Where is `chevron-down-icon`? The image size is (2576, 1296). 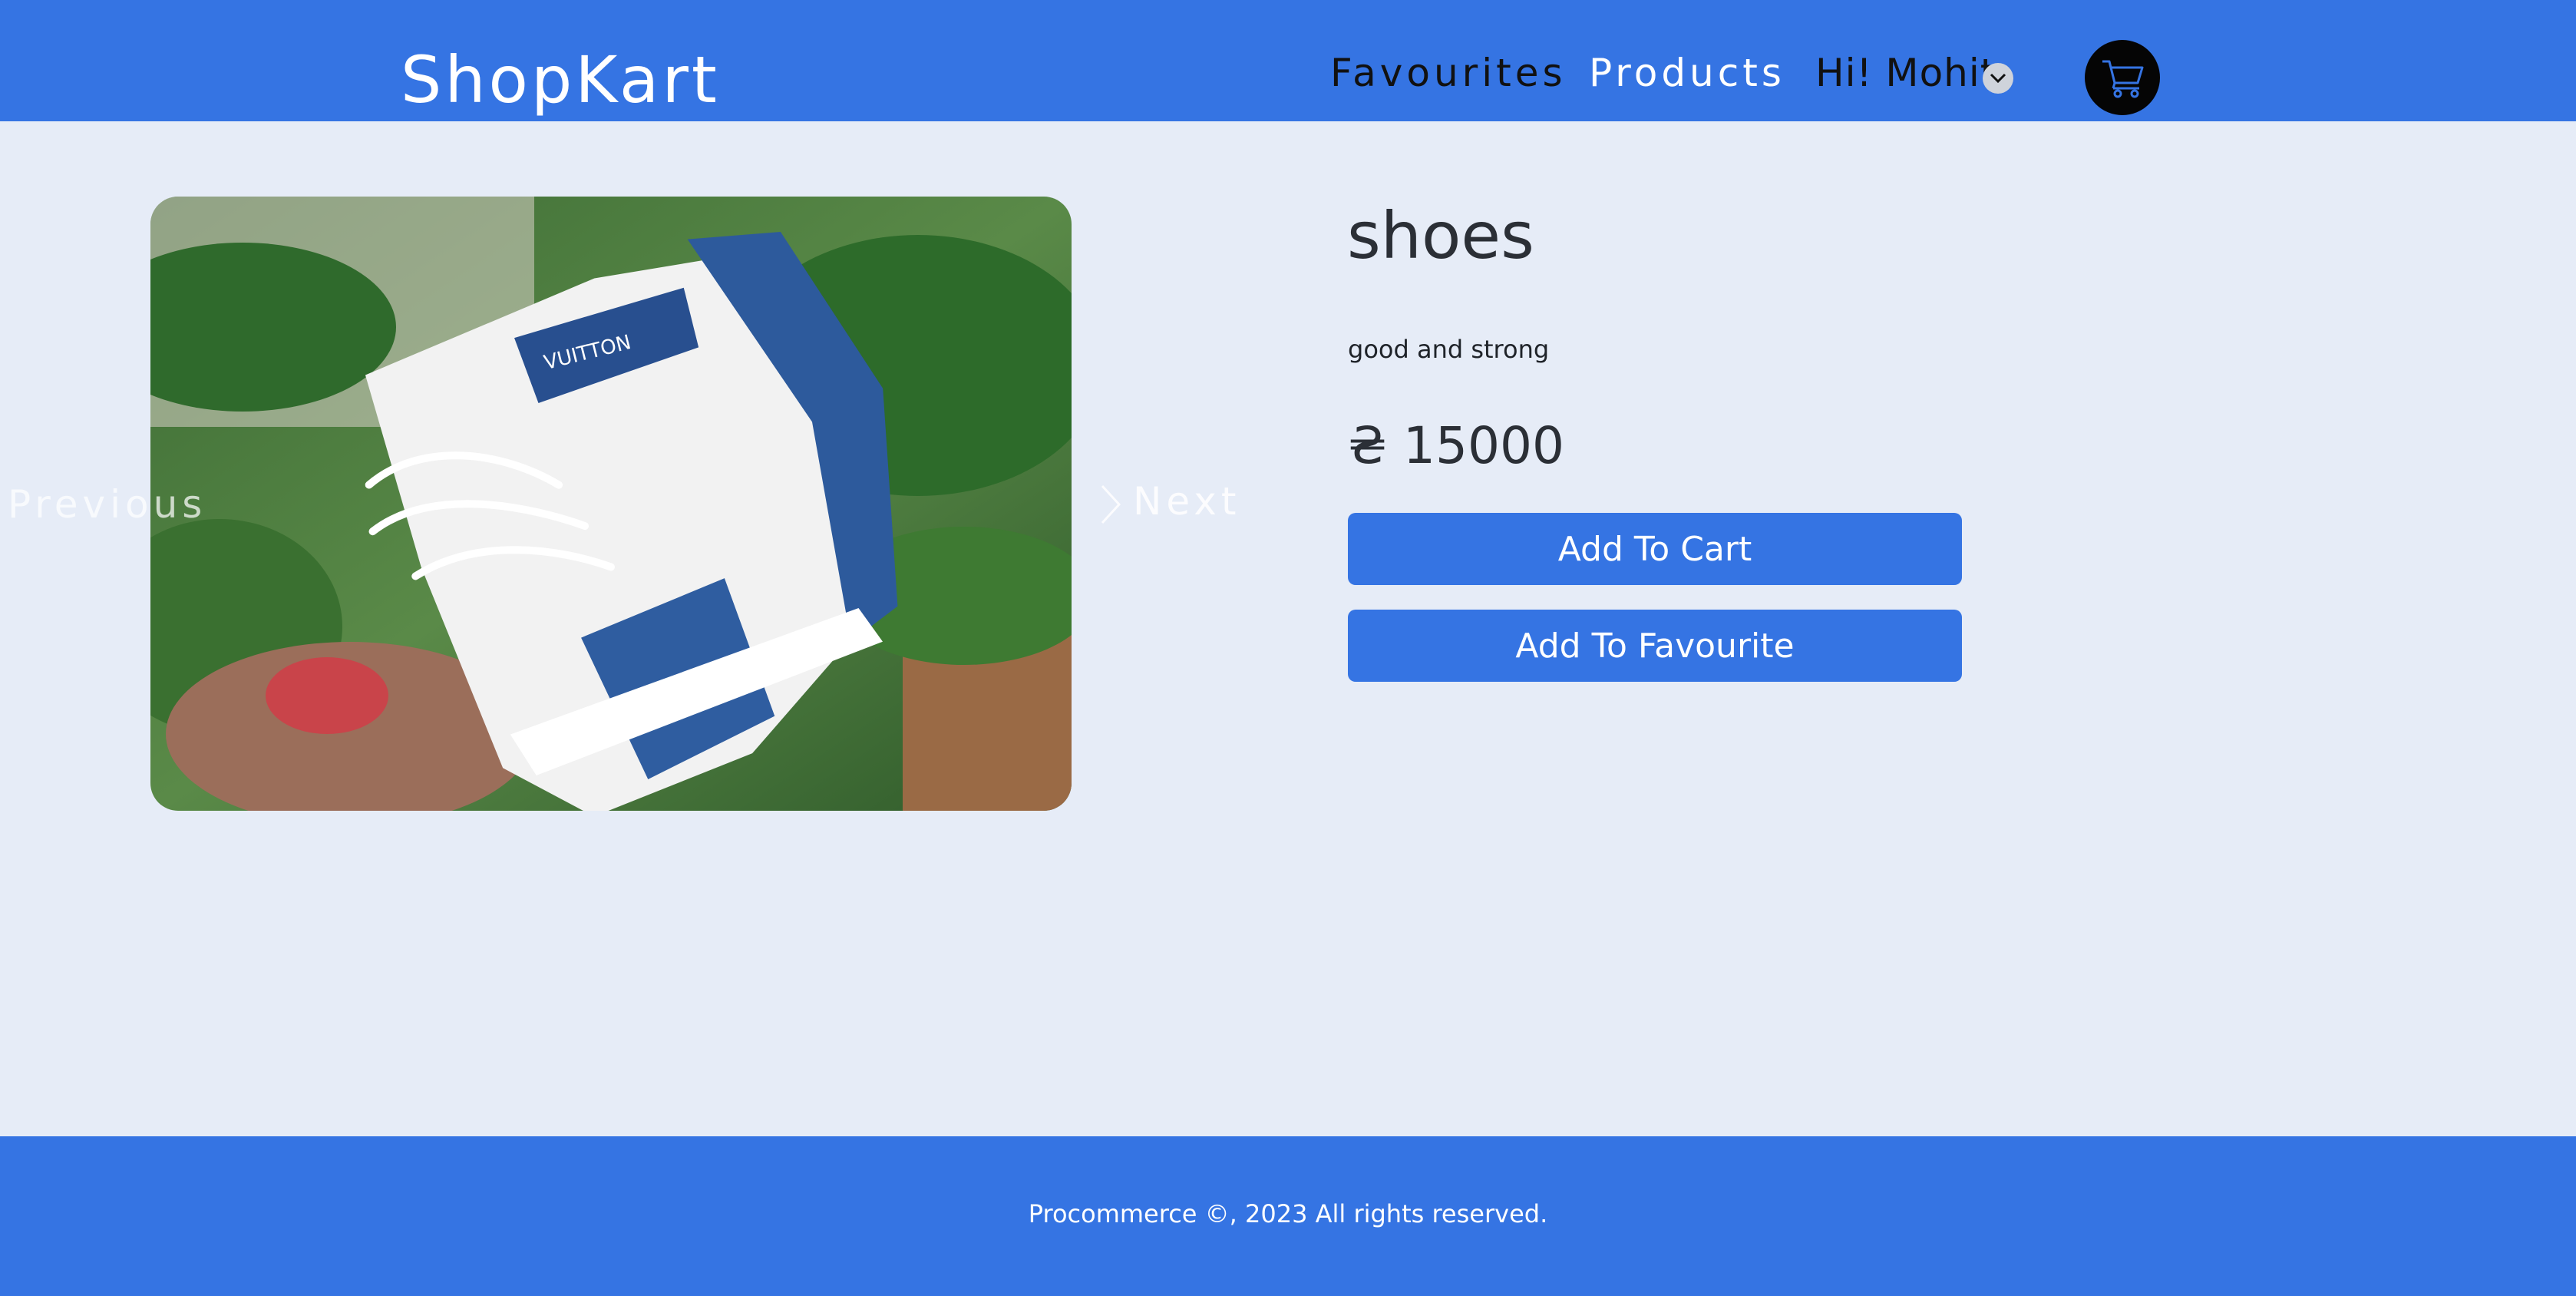
chevron-down-icon is located at coordinates (1998, 78).